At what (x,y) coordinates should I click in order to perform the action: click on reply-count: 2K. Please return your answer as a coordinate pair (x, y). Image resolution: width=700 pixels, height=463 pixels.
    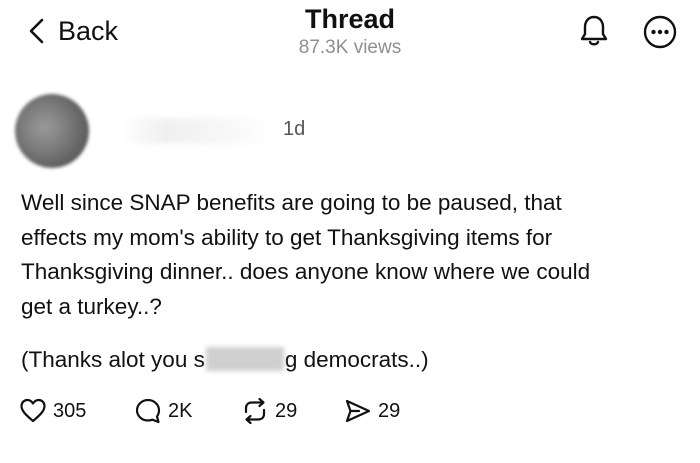
    Looking at the image, I should click on (180, 410).